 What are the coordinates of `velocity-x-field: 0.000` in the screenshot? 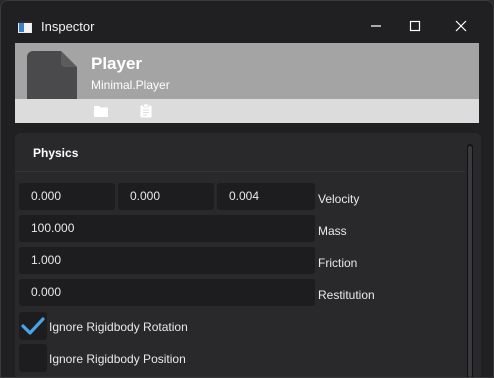 It's located at (67, 196).